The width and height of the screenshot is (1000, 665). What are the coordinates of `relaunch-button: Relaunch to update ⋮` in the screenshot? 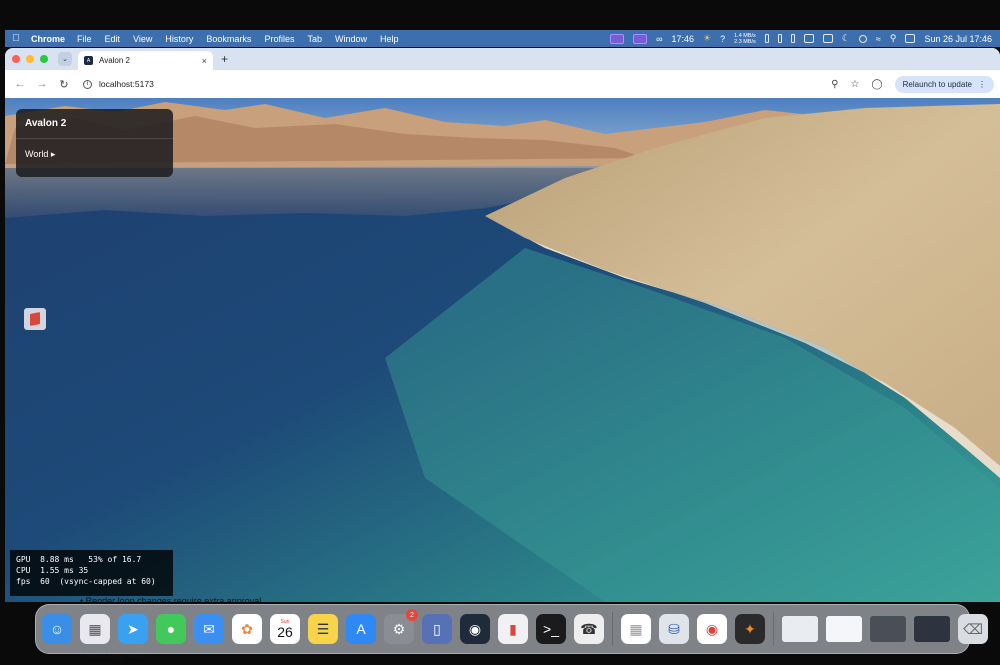 It's located at (944, 84).